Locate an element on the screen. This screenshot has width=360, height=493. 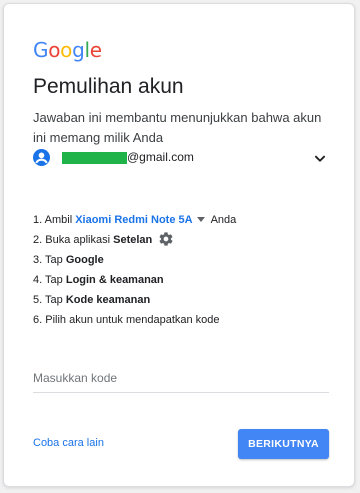
logo-letter: g is located at coordinates (78, 50).